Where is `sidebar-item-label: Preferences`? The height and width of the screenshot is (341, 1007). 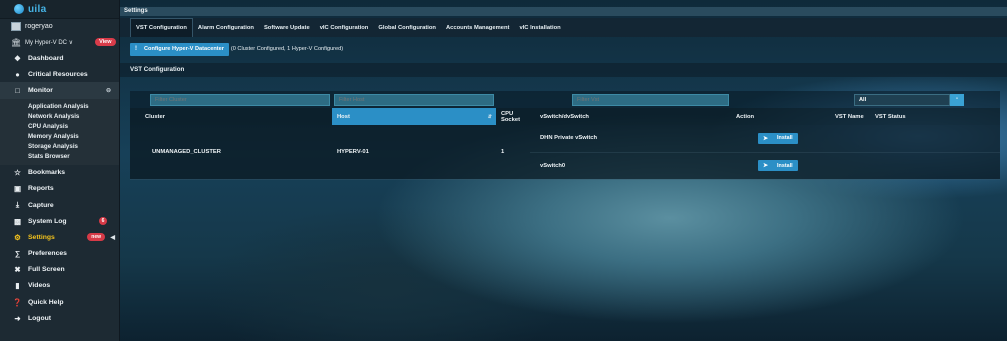 sidebar-item-label: Preferences is located at coordinates (47, 254).